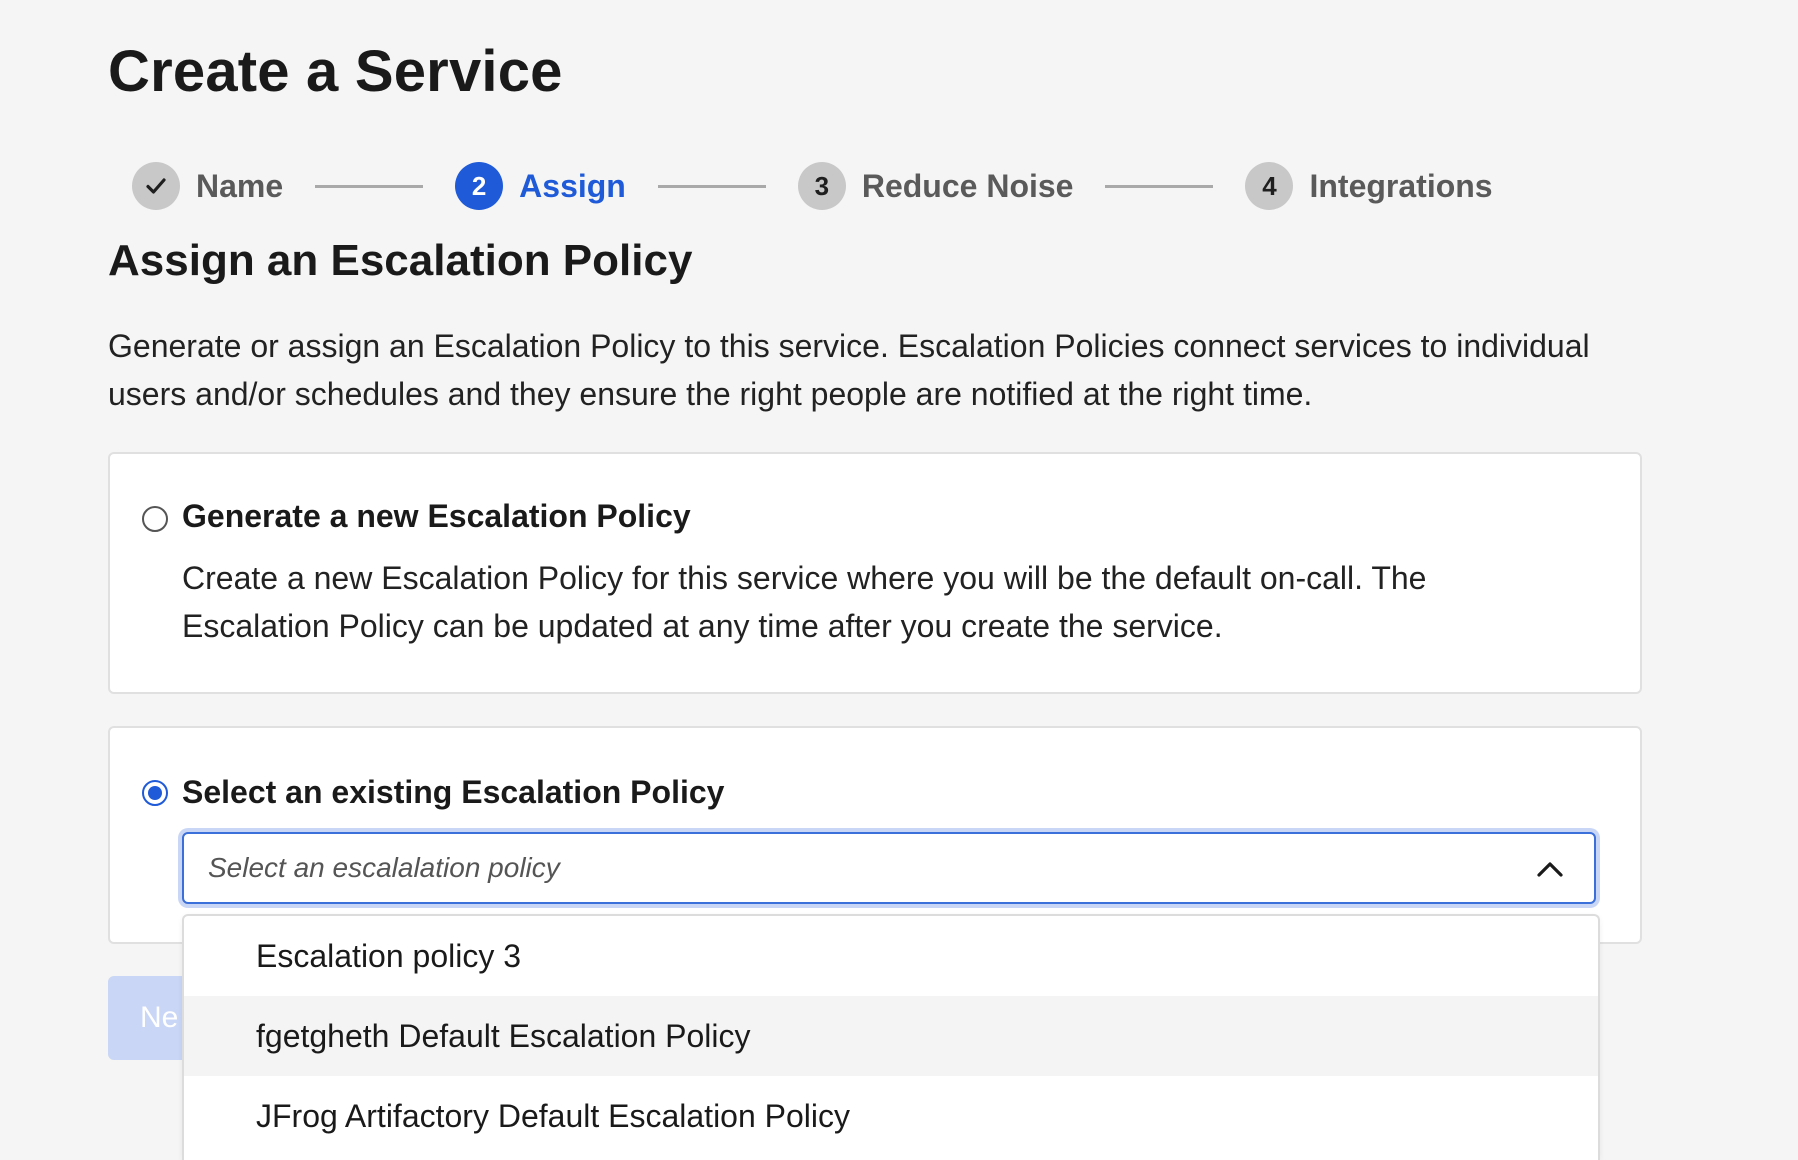  Describe the element at coordinates (889, 868) in the screenshot. I see `escalation-policy-select: Select an escalalation policy` at that location.